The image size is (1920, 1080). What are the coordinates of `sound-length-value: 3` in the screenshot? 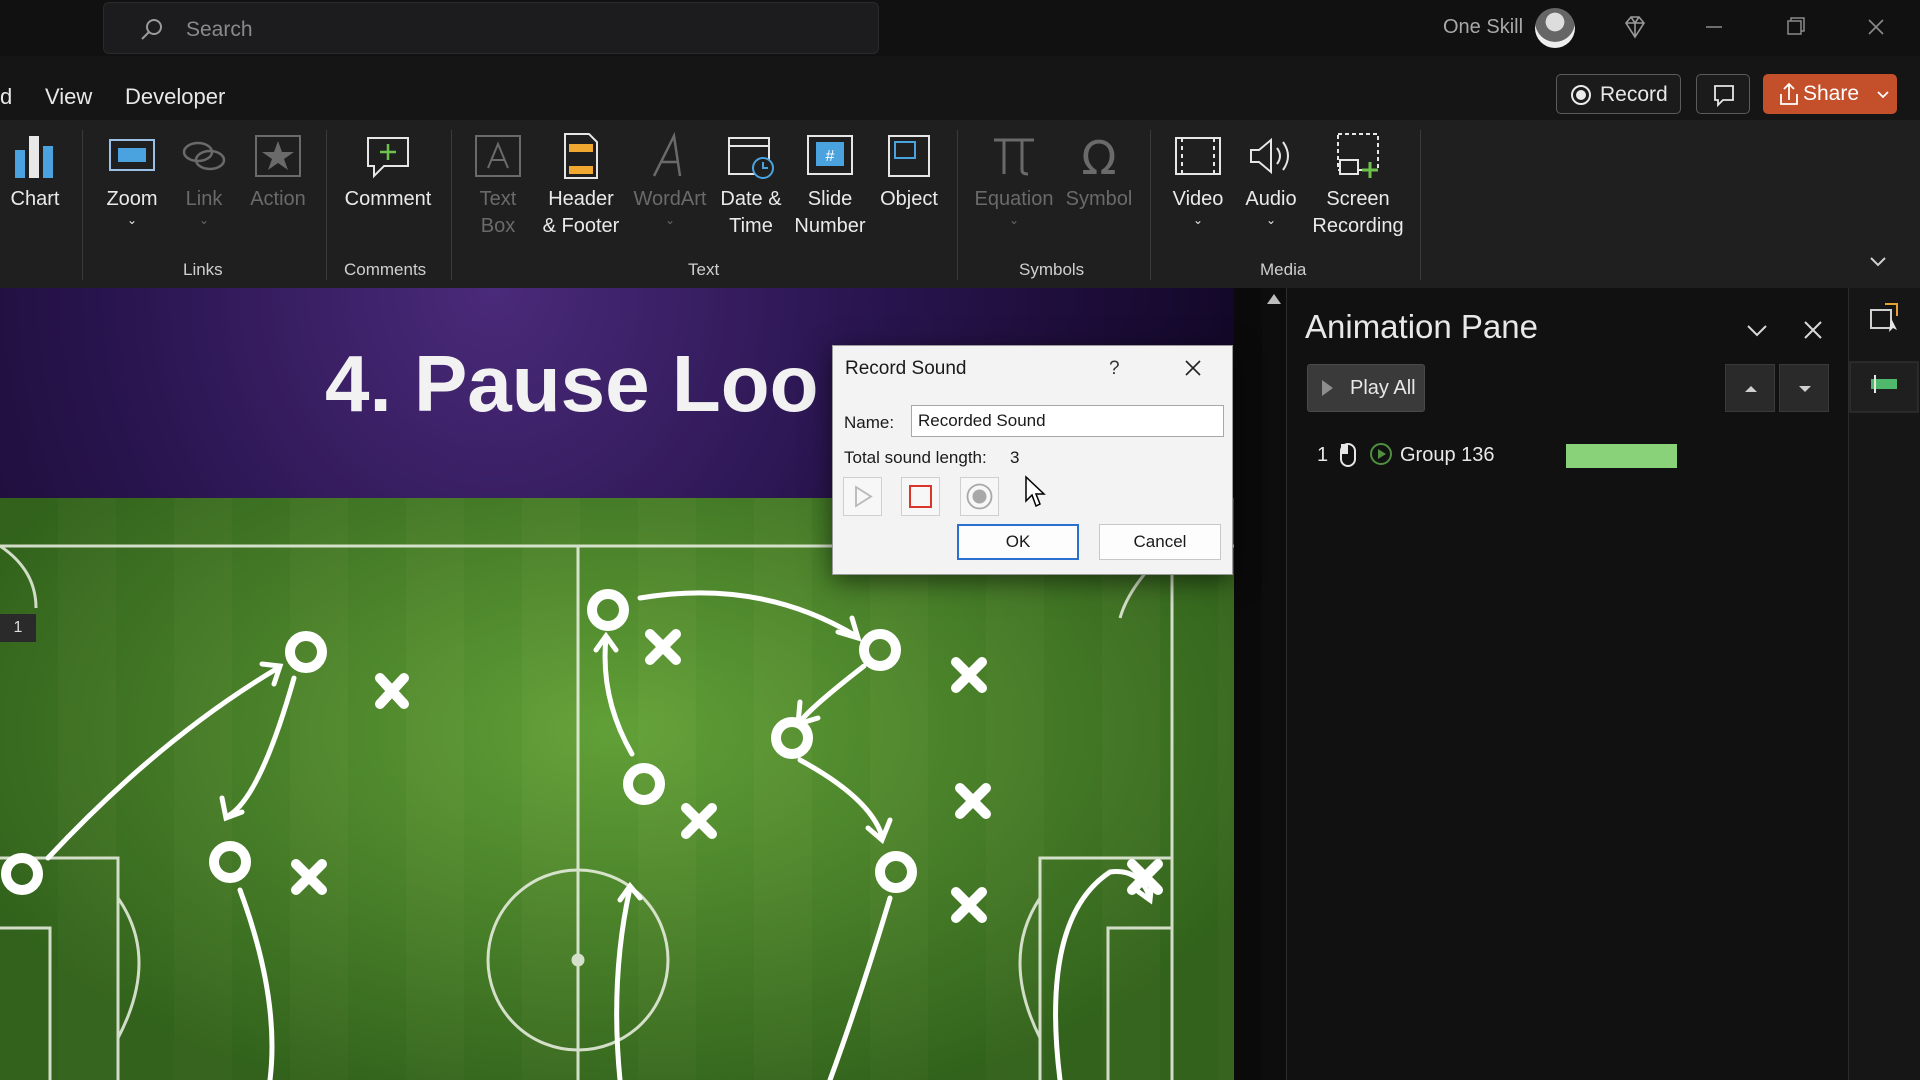 It's located at (1015, 457).